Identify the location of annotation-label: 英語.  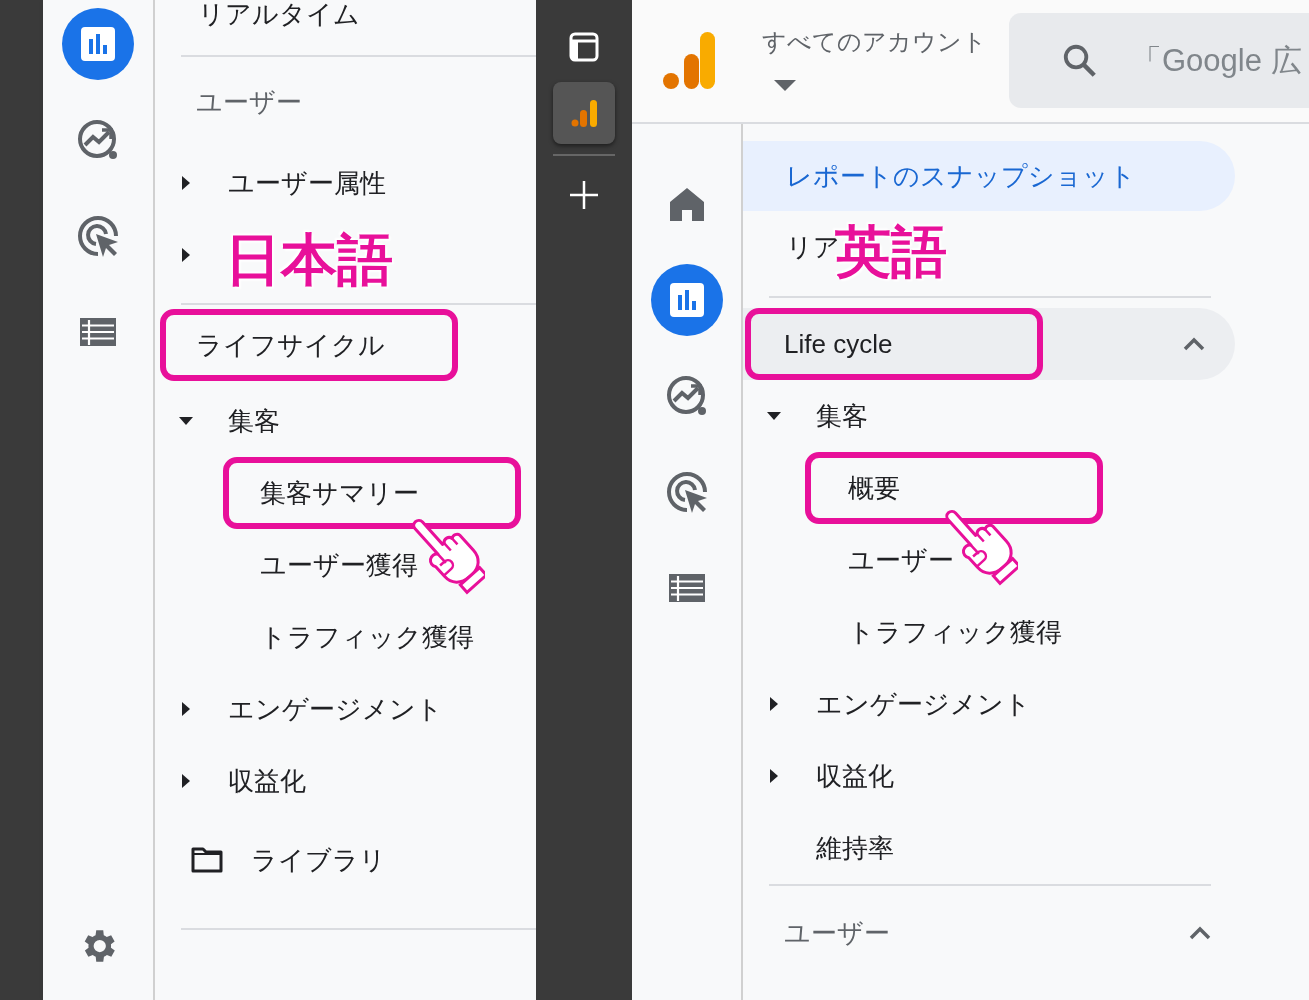
(891, 252).